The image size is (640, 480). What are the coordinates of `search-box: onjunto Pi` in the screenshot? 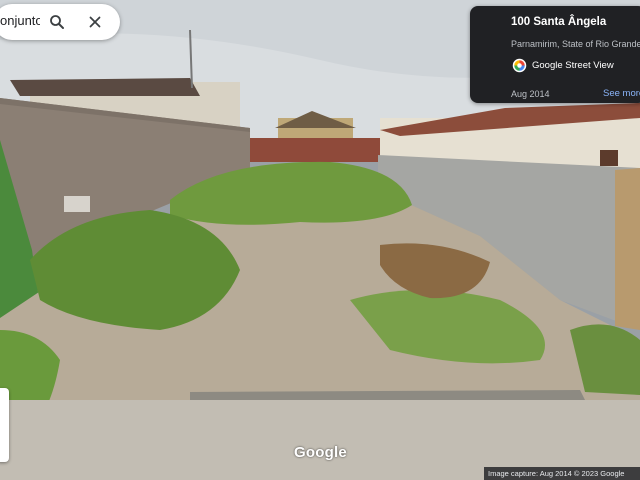 It's located at (60, 22).